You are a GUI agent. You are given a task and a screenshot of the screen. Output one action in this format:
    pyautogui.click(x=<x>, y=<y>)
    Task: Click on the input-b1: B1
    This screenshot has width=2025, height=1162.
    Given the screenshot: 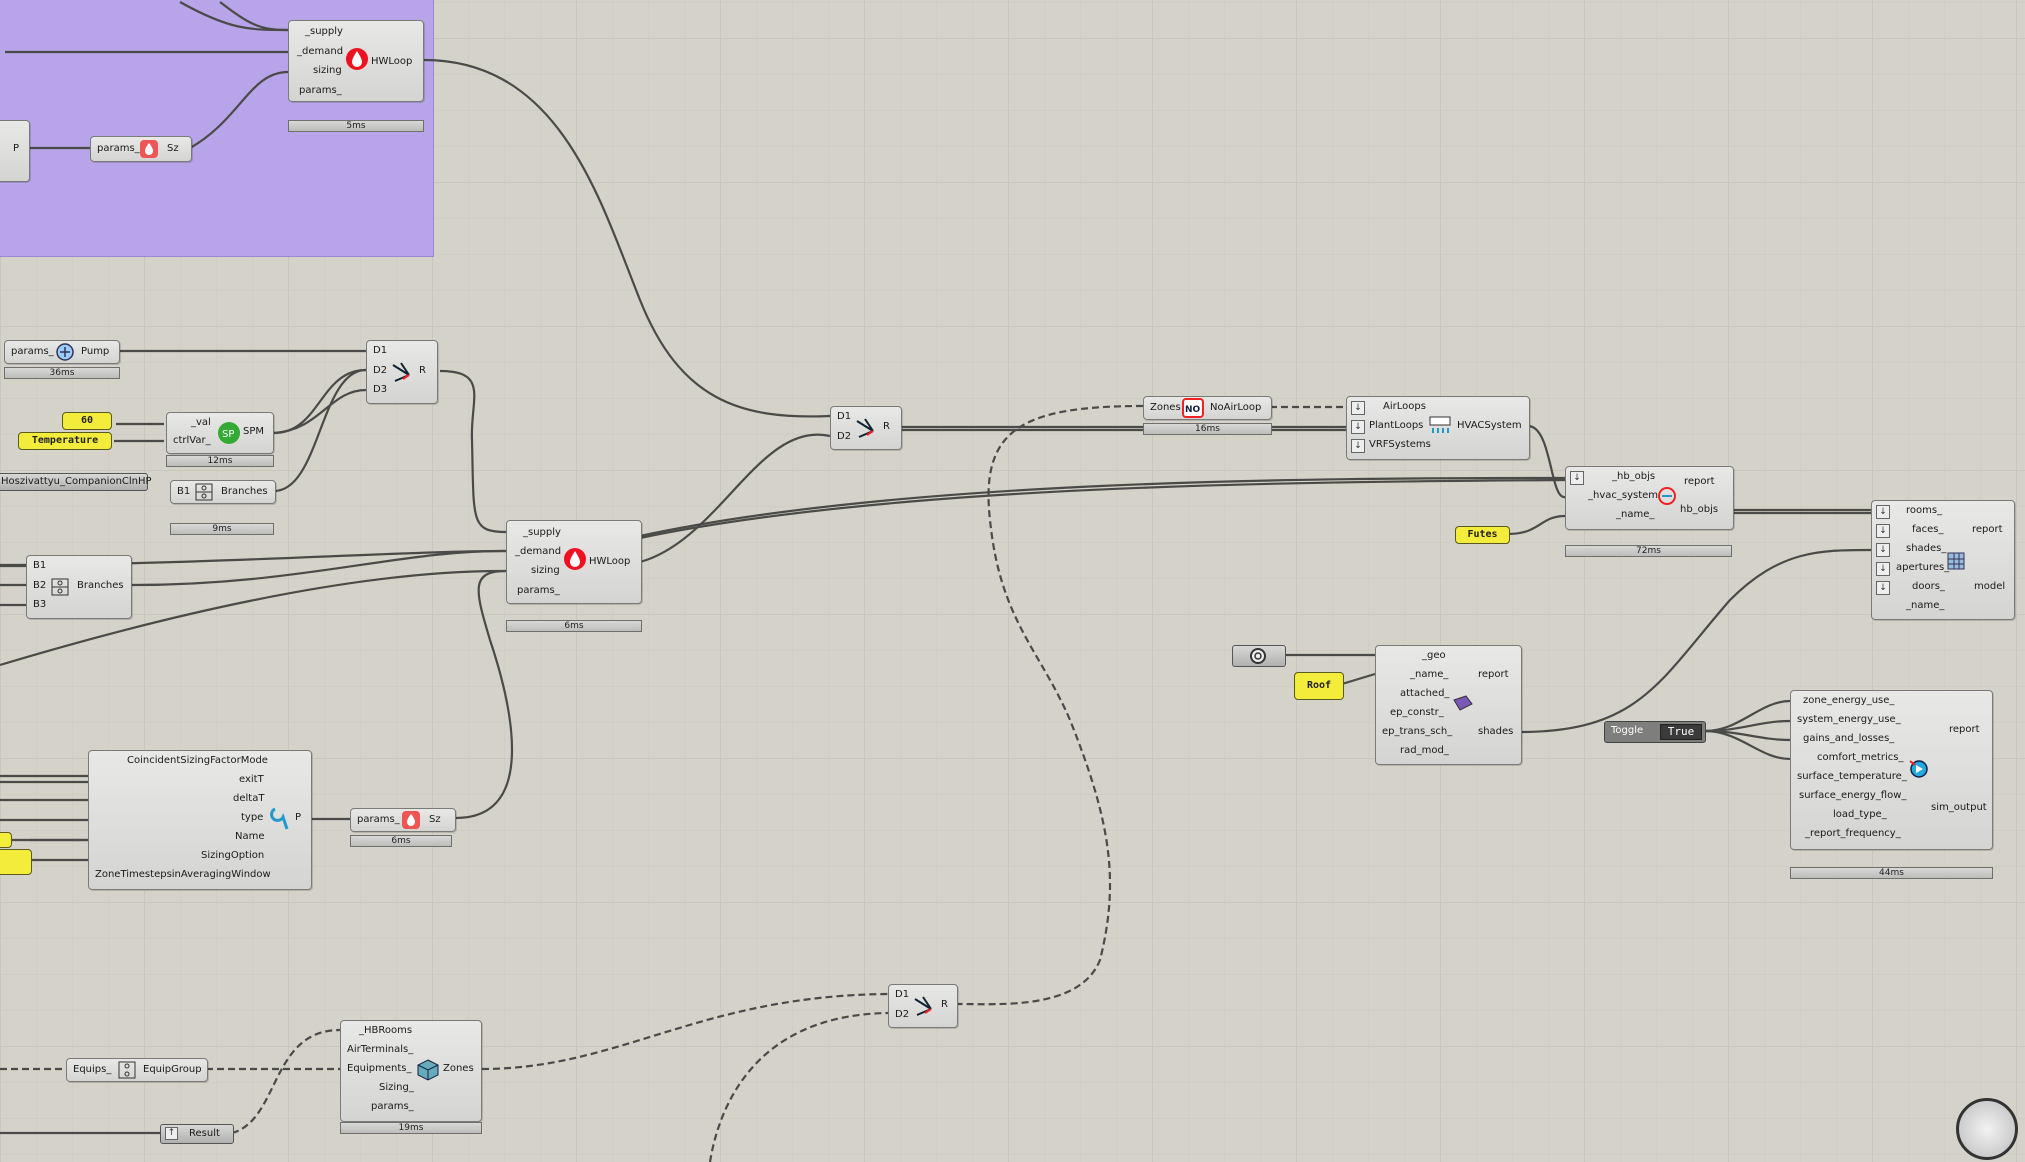 What is the action you would take?
    pyautogui.click(x=40, y=565)
    